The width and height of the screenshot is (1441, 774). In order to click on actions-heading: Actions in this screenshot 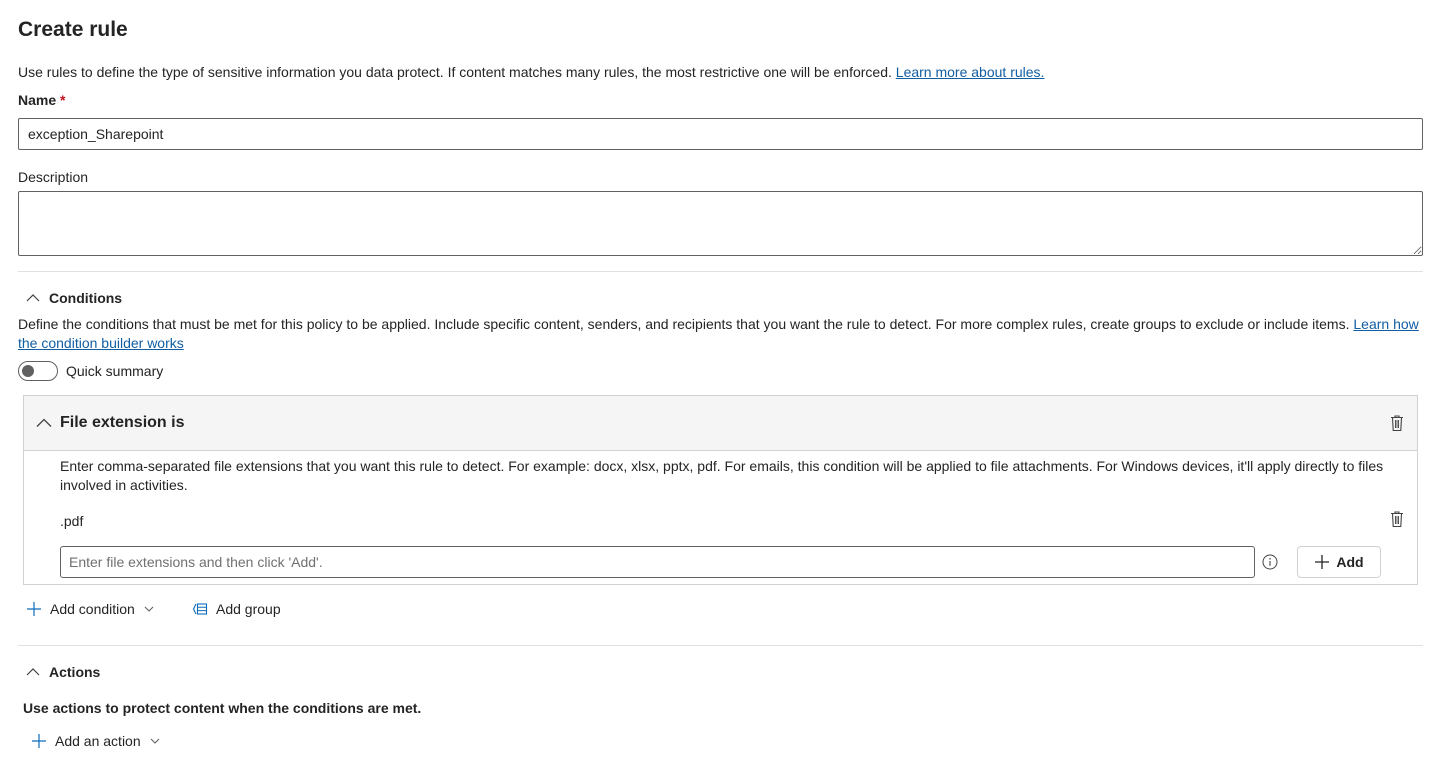, I will do `click(75, 672)`.